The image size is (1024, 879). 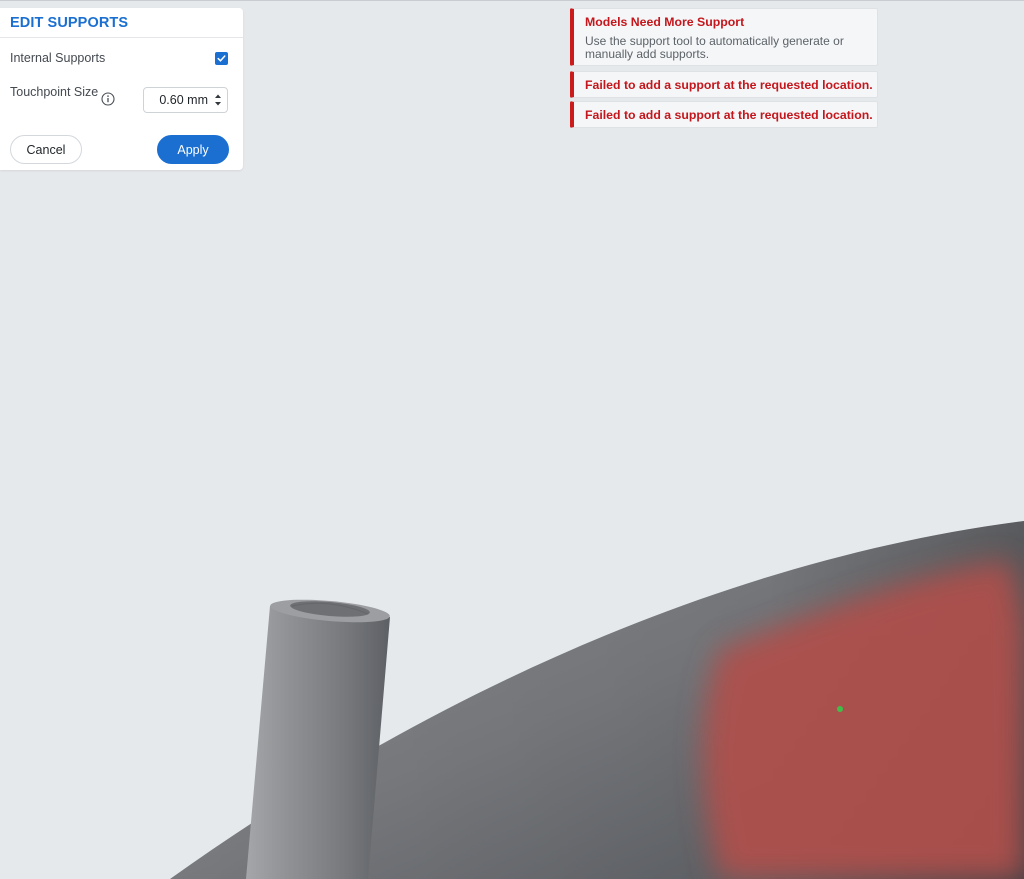 What do you see at coordinates (46, 149) in the screenshot?
I see `cancel-button: Cancel` at bounding box center [46, 149].